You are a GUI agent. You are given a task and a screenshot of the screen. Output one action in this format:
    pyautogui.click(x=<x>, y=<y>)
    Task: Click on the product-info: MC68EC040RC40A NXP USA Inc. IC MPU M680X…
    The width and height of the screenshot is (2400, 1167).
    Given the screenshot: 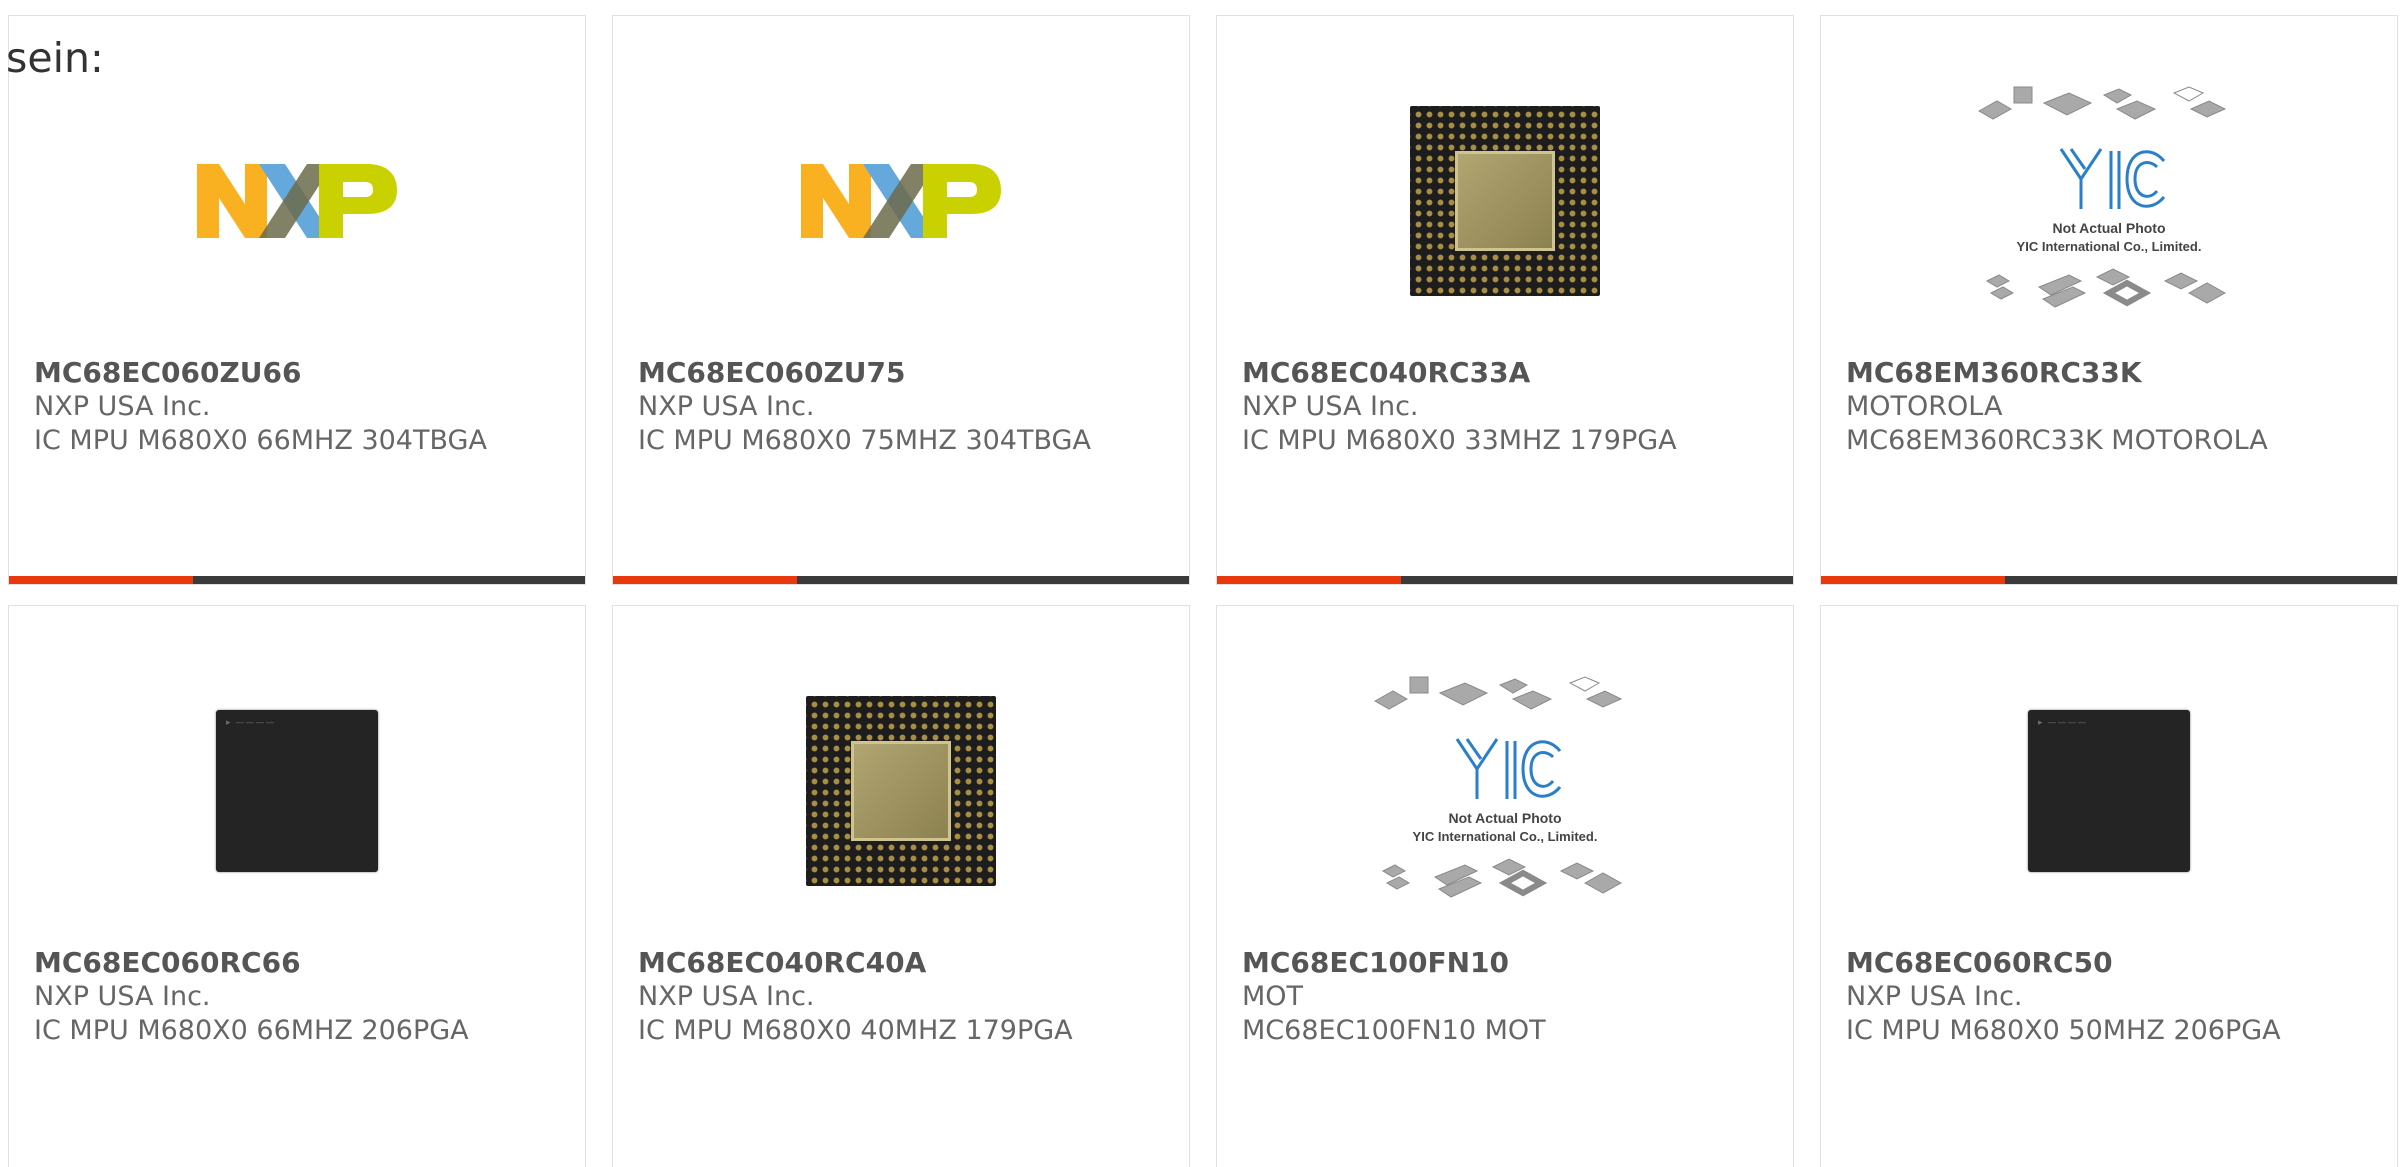 What is the action you would take?
    pyautogui.click(x=903, y=997)
    